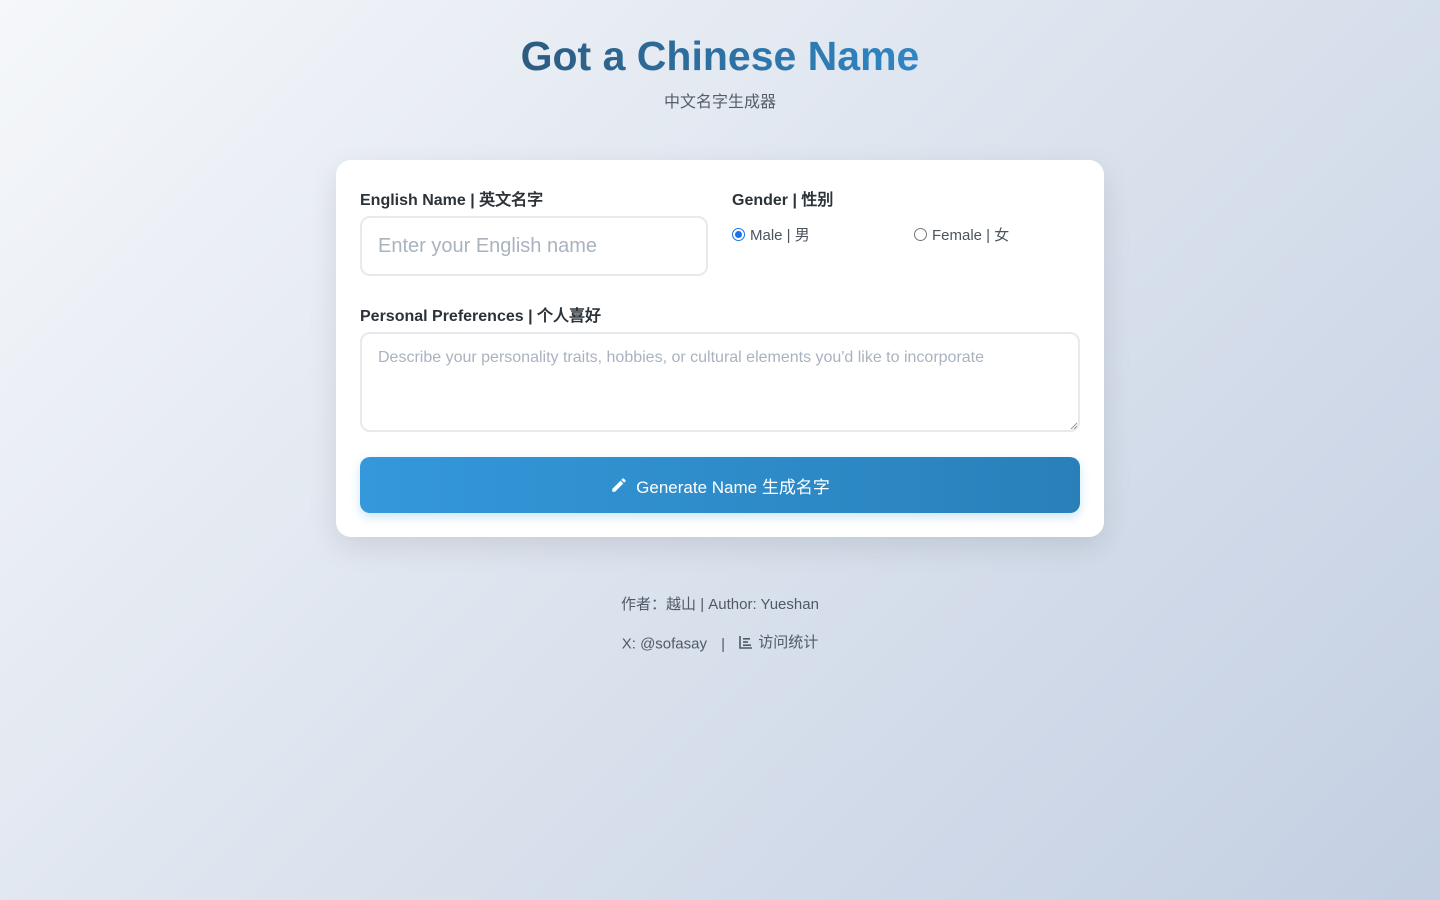  What do you see at coordinates (720, 604) in the screenshot?
I see `footer-author: 作者：越山 | Author: Yueshan` at bounding box center [720, 604].